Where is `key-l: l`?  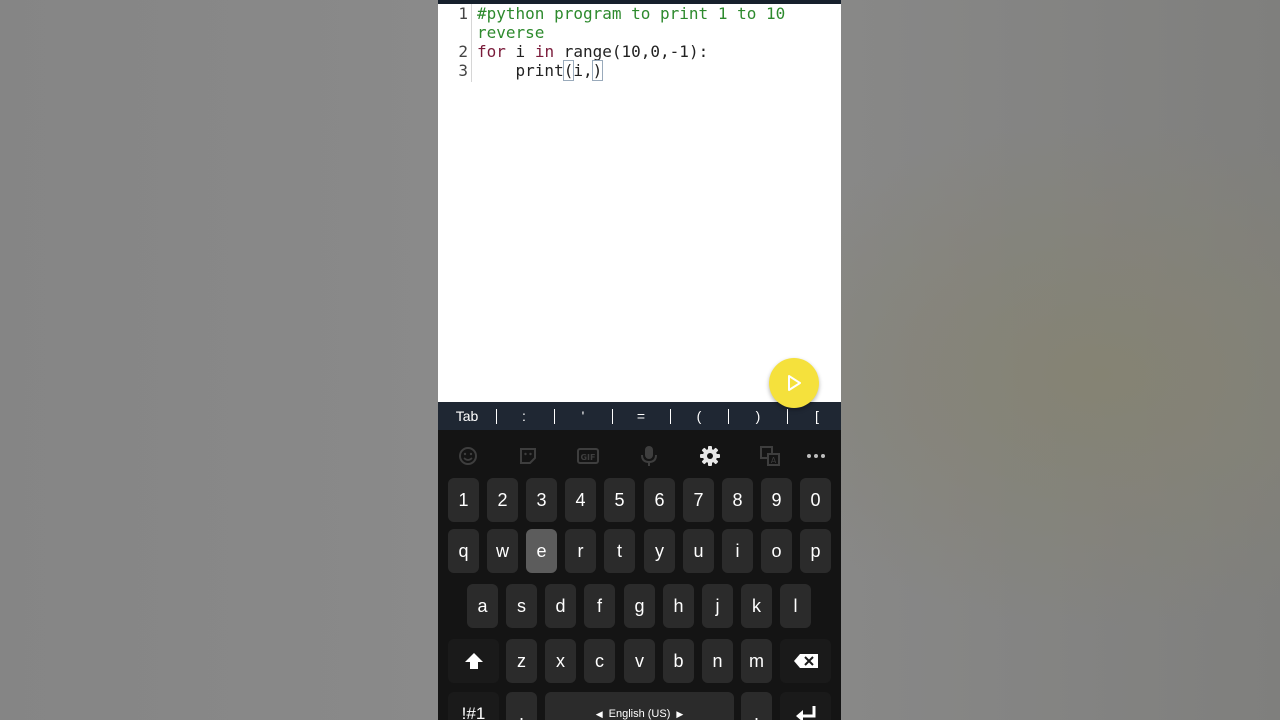 key-l: l is located at coordinates (795, 606).